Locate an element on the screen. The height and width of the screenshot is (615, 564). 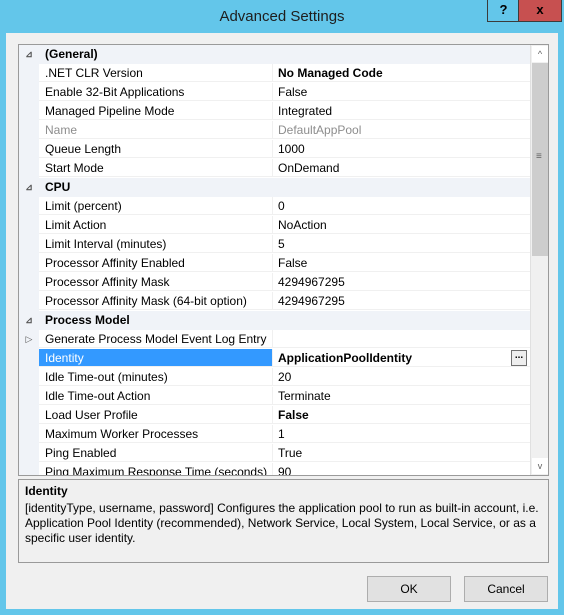
close-button: x is located at coordinates (540, 11).